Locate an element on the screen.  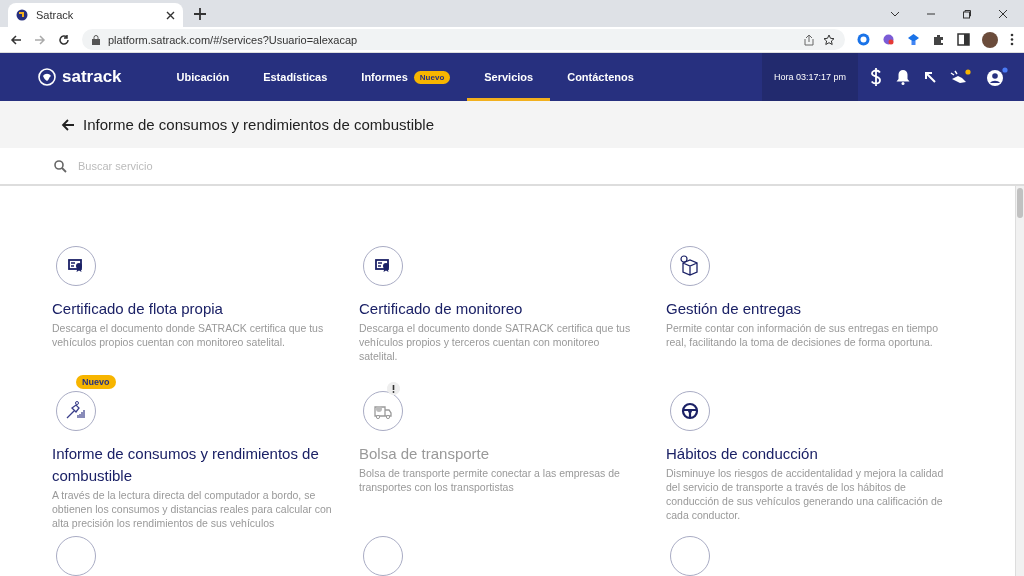
star-icon is located at coordinates (829, 39).